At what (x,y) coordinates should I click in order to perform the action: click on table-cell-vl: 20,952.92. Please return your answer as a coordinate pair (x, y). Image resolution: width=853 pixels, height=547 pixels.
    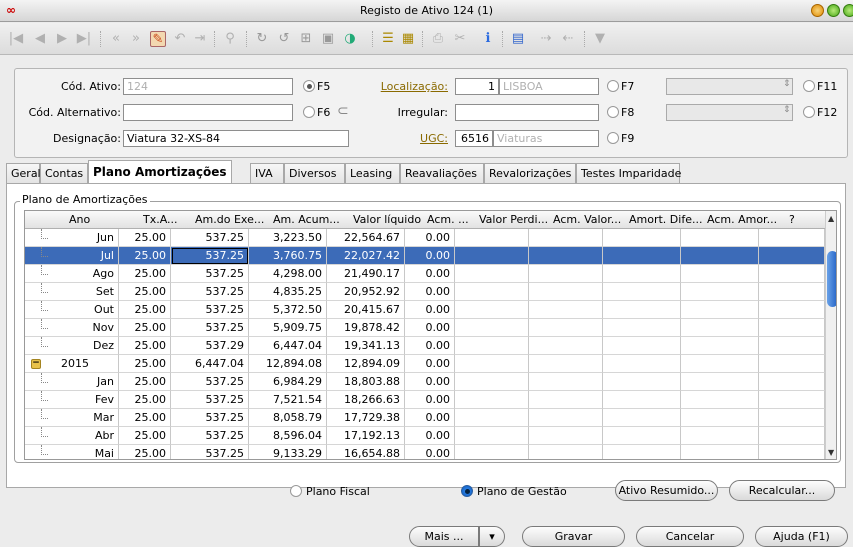
    Looking at the image, I should click on (366, 292).